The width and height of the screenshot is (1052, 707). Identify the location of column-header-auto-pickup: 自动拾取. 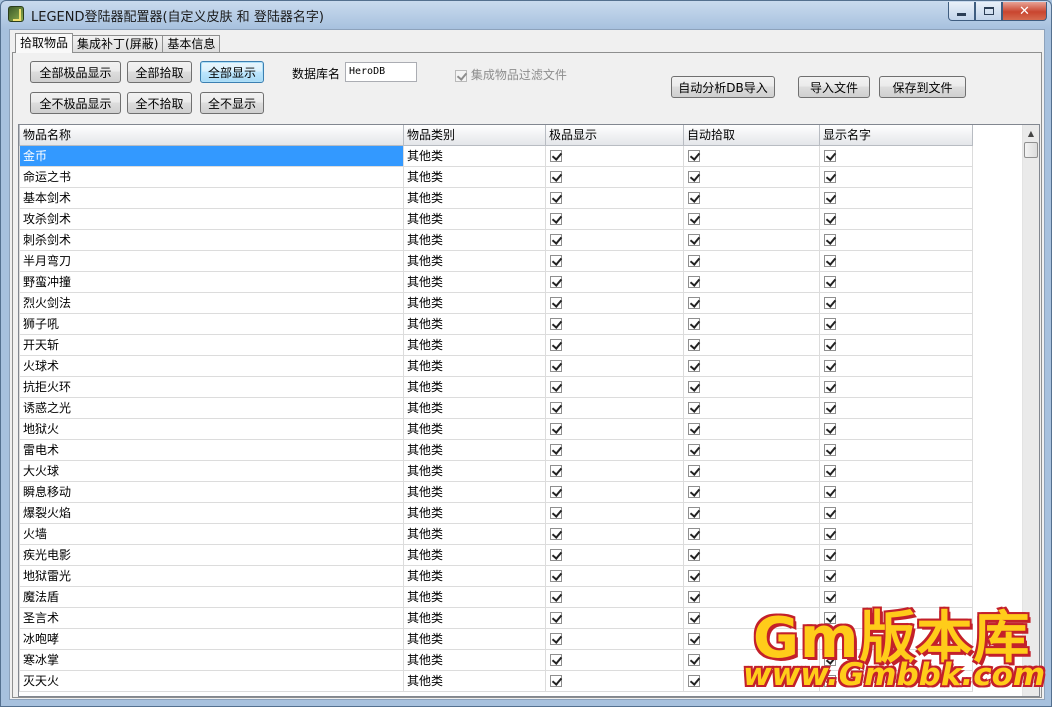
(751, 135).